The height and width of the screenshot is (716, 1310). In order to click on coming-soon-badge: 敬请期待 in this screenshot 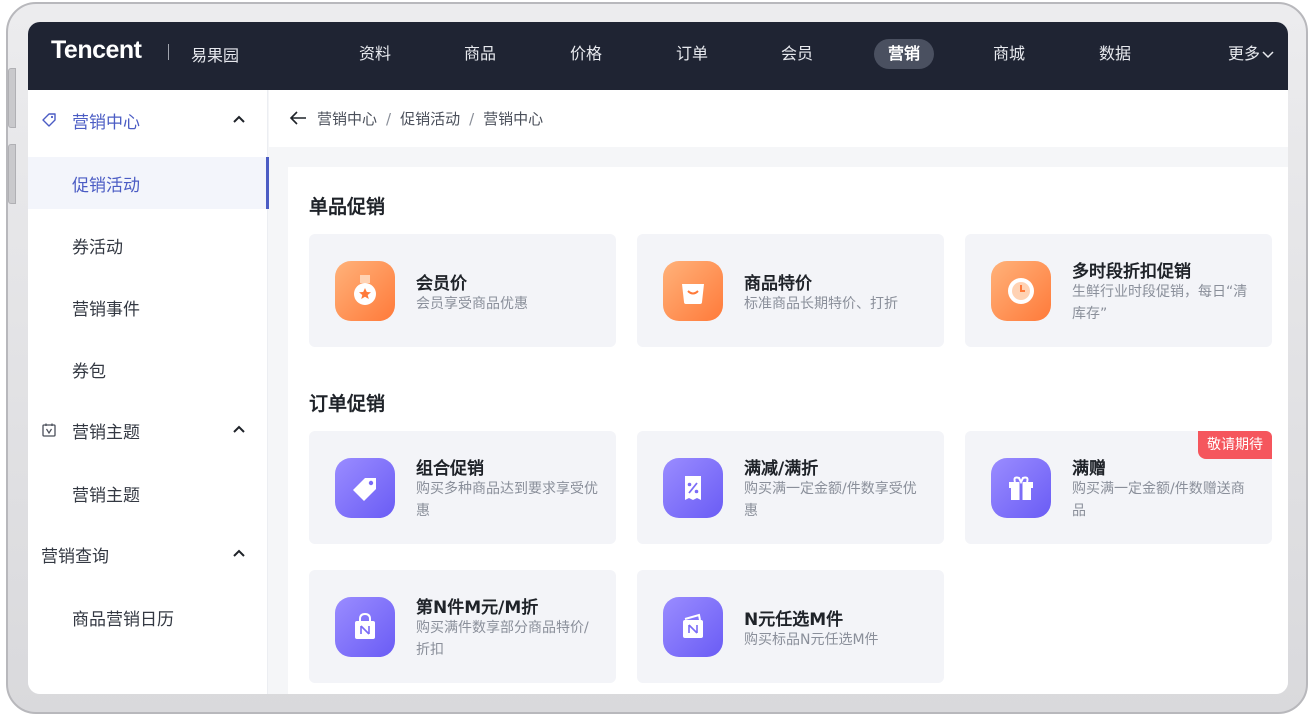, I will do `click(1235, 445)`.